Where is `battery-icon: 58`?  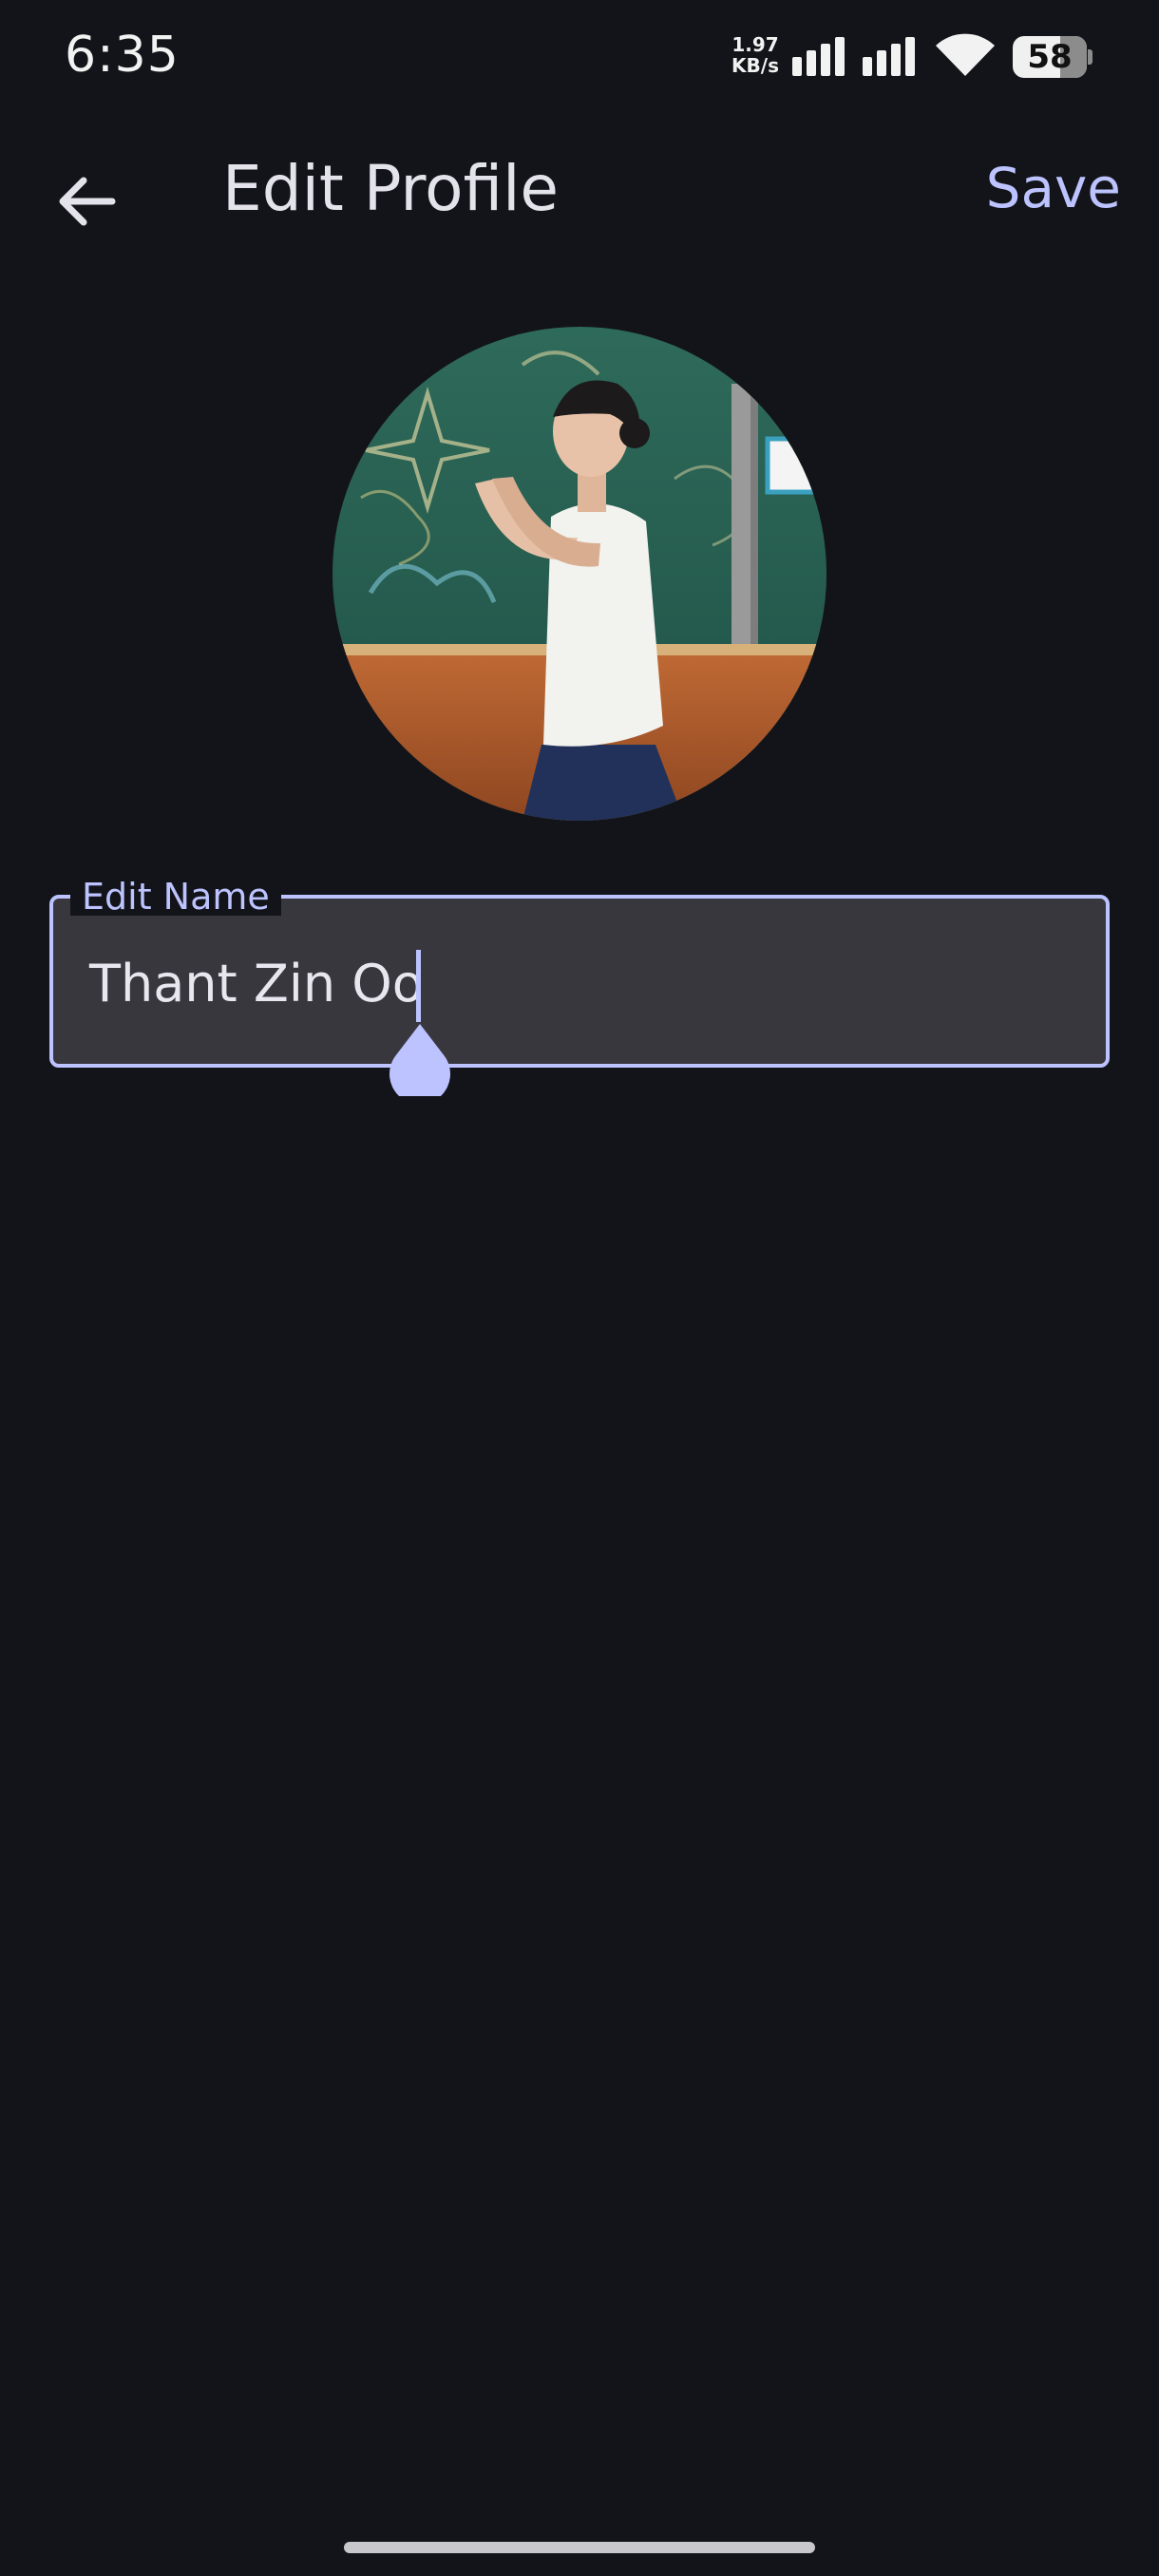
battery-icon: 58 is located at coordinates (1052, 57).